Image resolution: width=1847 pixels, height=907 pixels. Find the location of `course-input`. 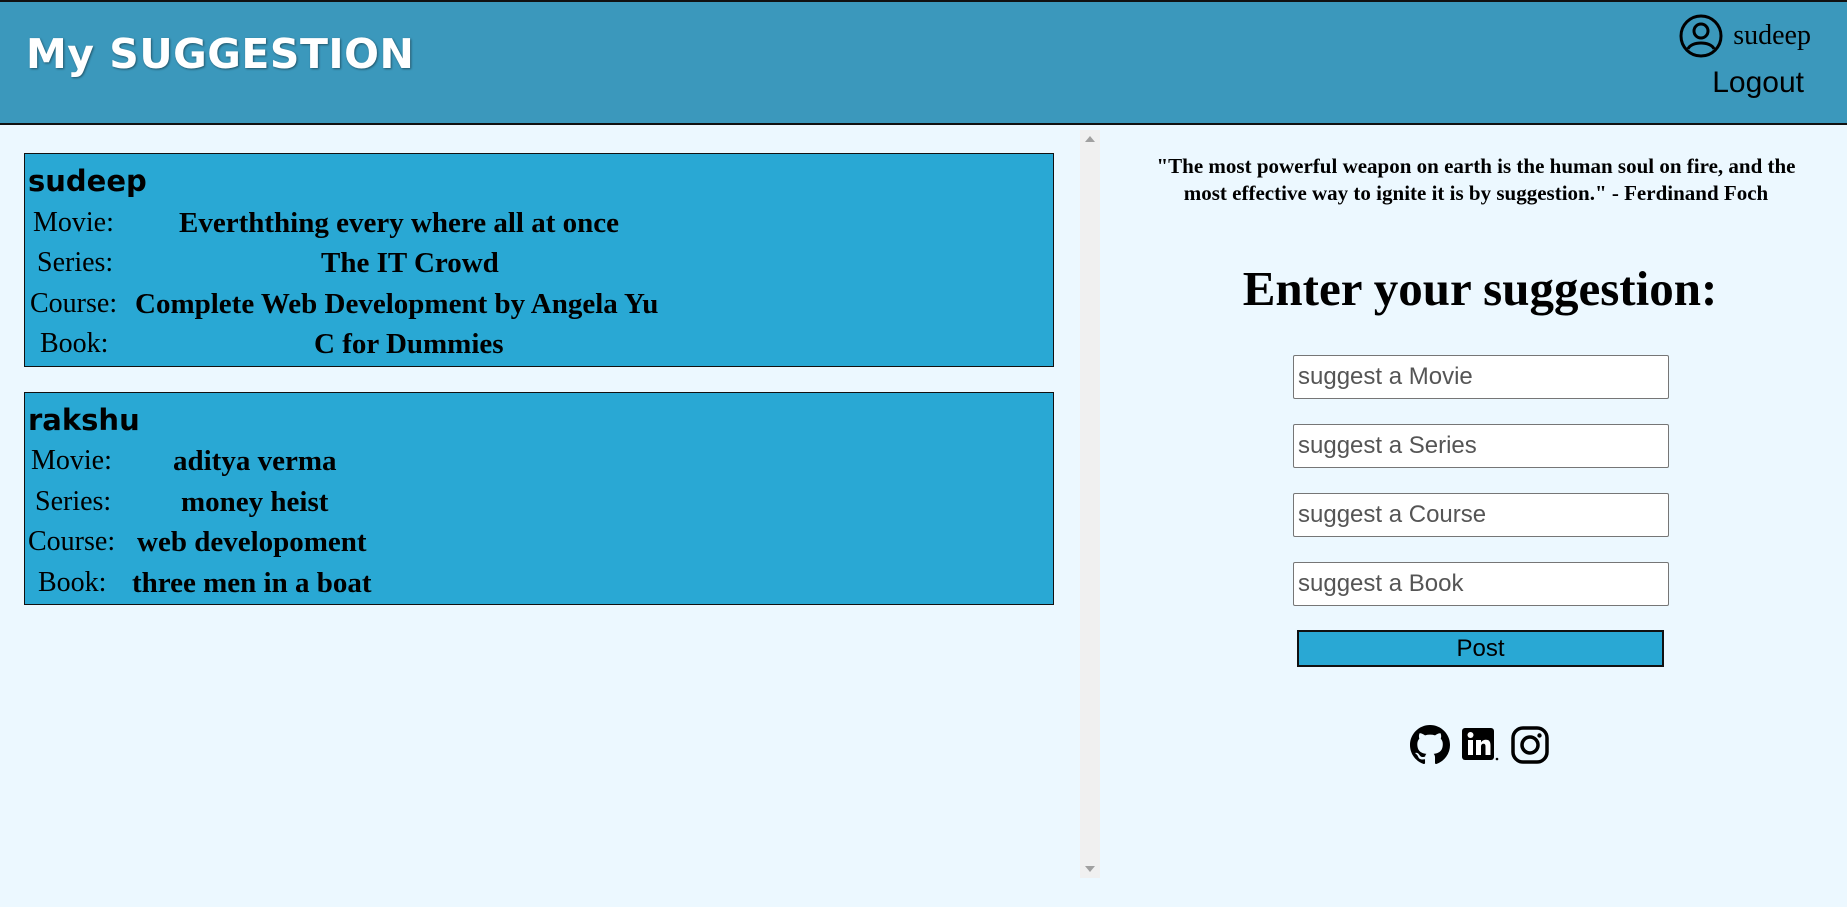

course-input is located at coordinates (1481, 515).